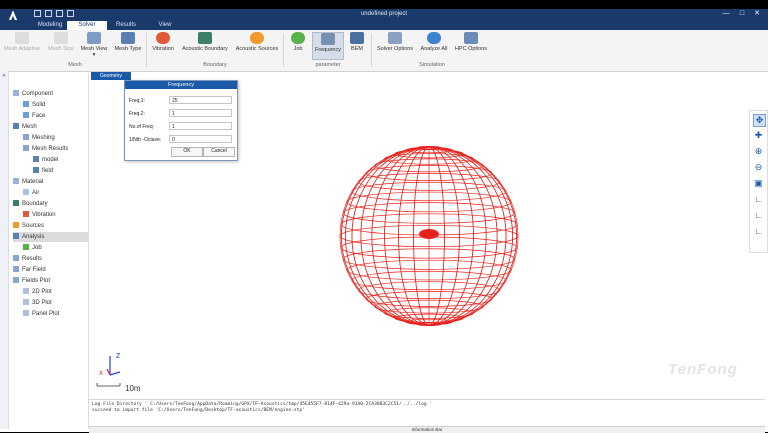  What do you see at coordinates (94, 45) in the screenshot?
I see `mesh-view-button: Mesh View ▾` at bounding box center [94, 45].